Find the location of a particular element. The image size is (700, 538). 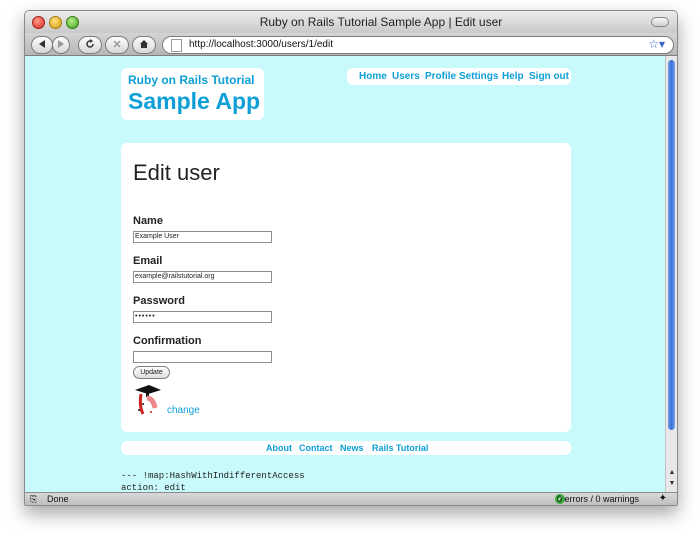

navigation-toolbar: http://localhost:3000/users/1/edit ☆▾ is located at coordinates (351, 44).